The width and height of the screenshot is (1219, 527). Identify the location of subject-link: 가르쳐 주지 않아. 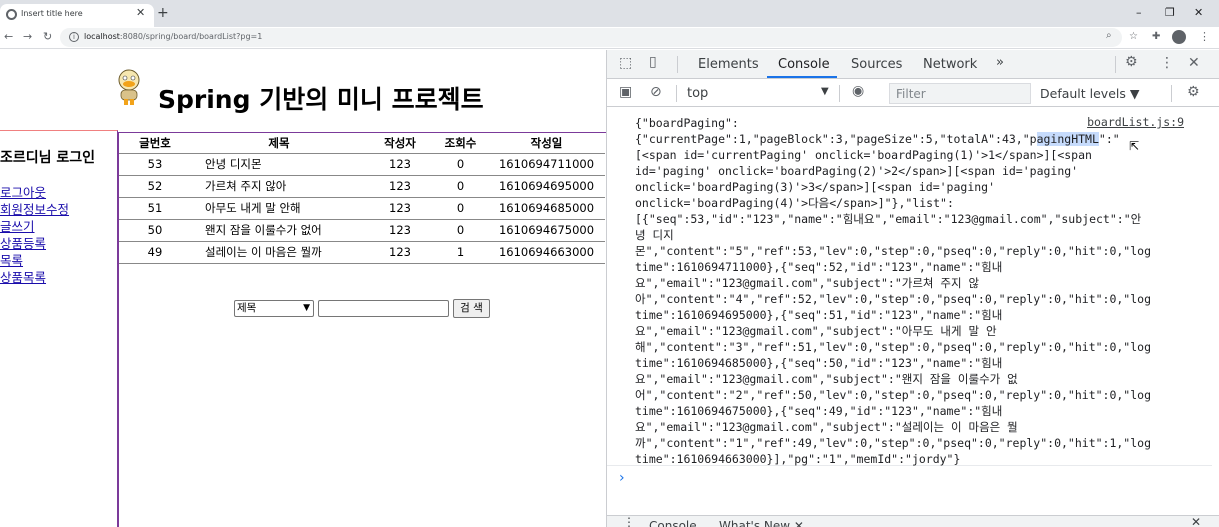
(245, 186).